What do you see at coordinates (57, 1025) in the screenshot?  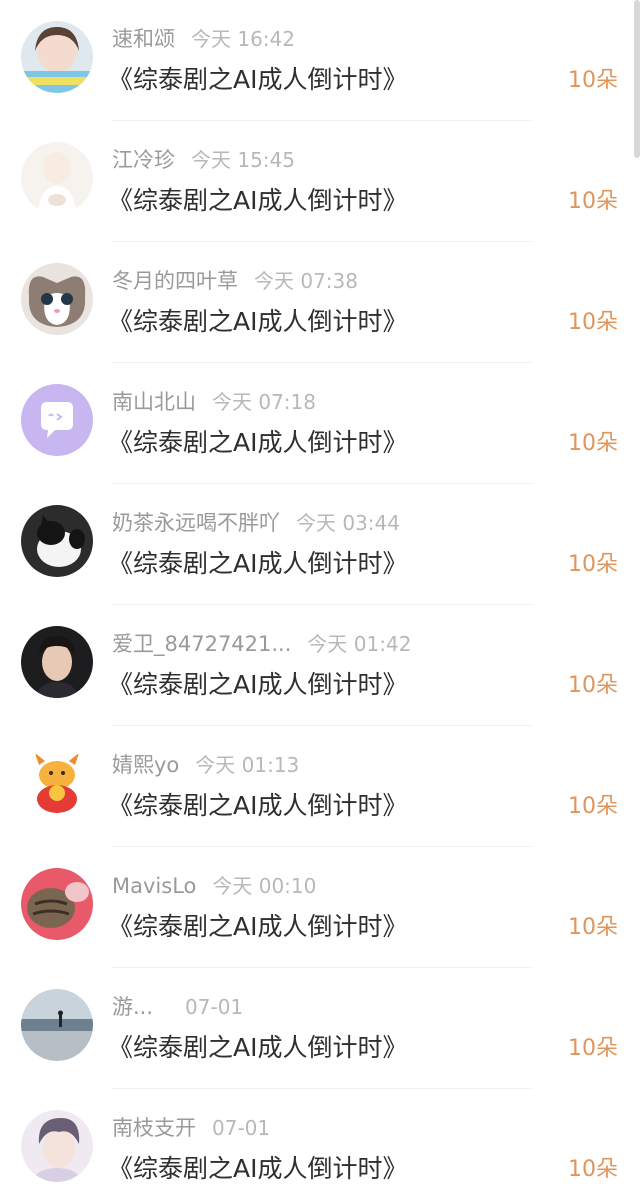 I see `avatar-beach-icon` at bounding box center [57, 1025].